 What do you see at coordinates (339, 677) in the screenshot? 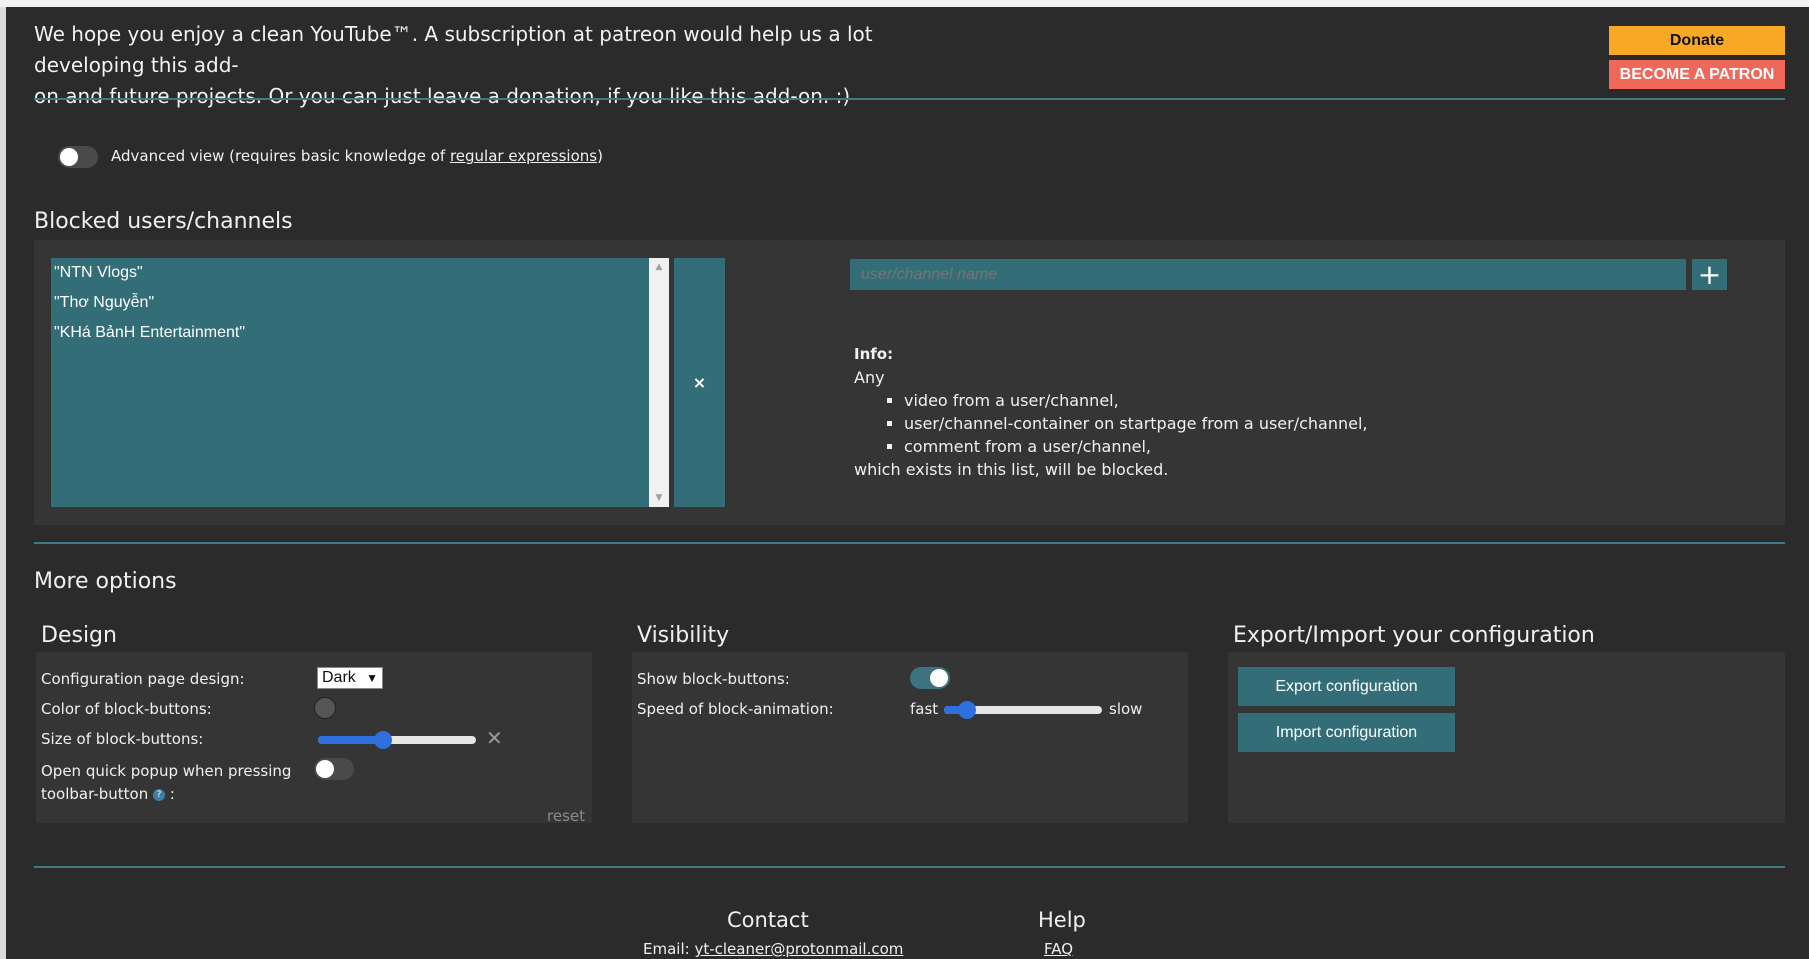
I see `config-page-design-value: Dark` at bounding box center [339, 677].